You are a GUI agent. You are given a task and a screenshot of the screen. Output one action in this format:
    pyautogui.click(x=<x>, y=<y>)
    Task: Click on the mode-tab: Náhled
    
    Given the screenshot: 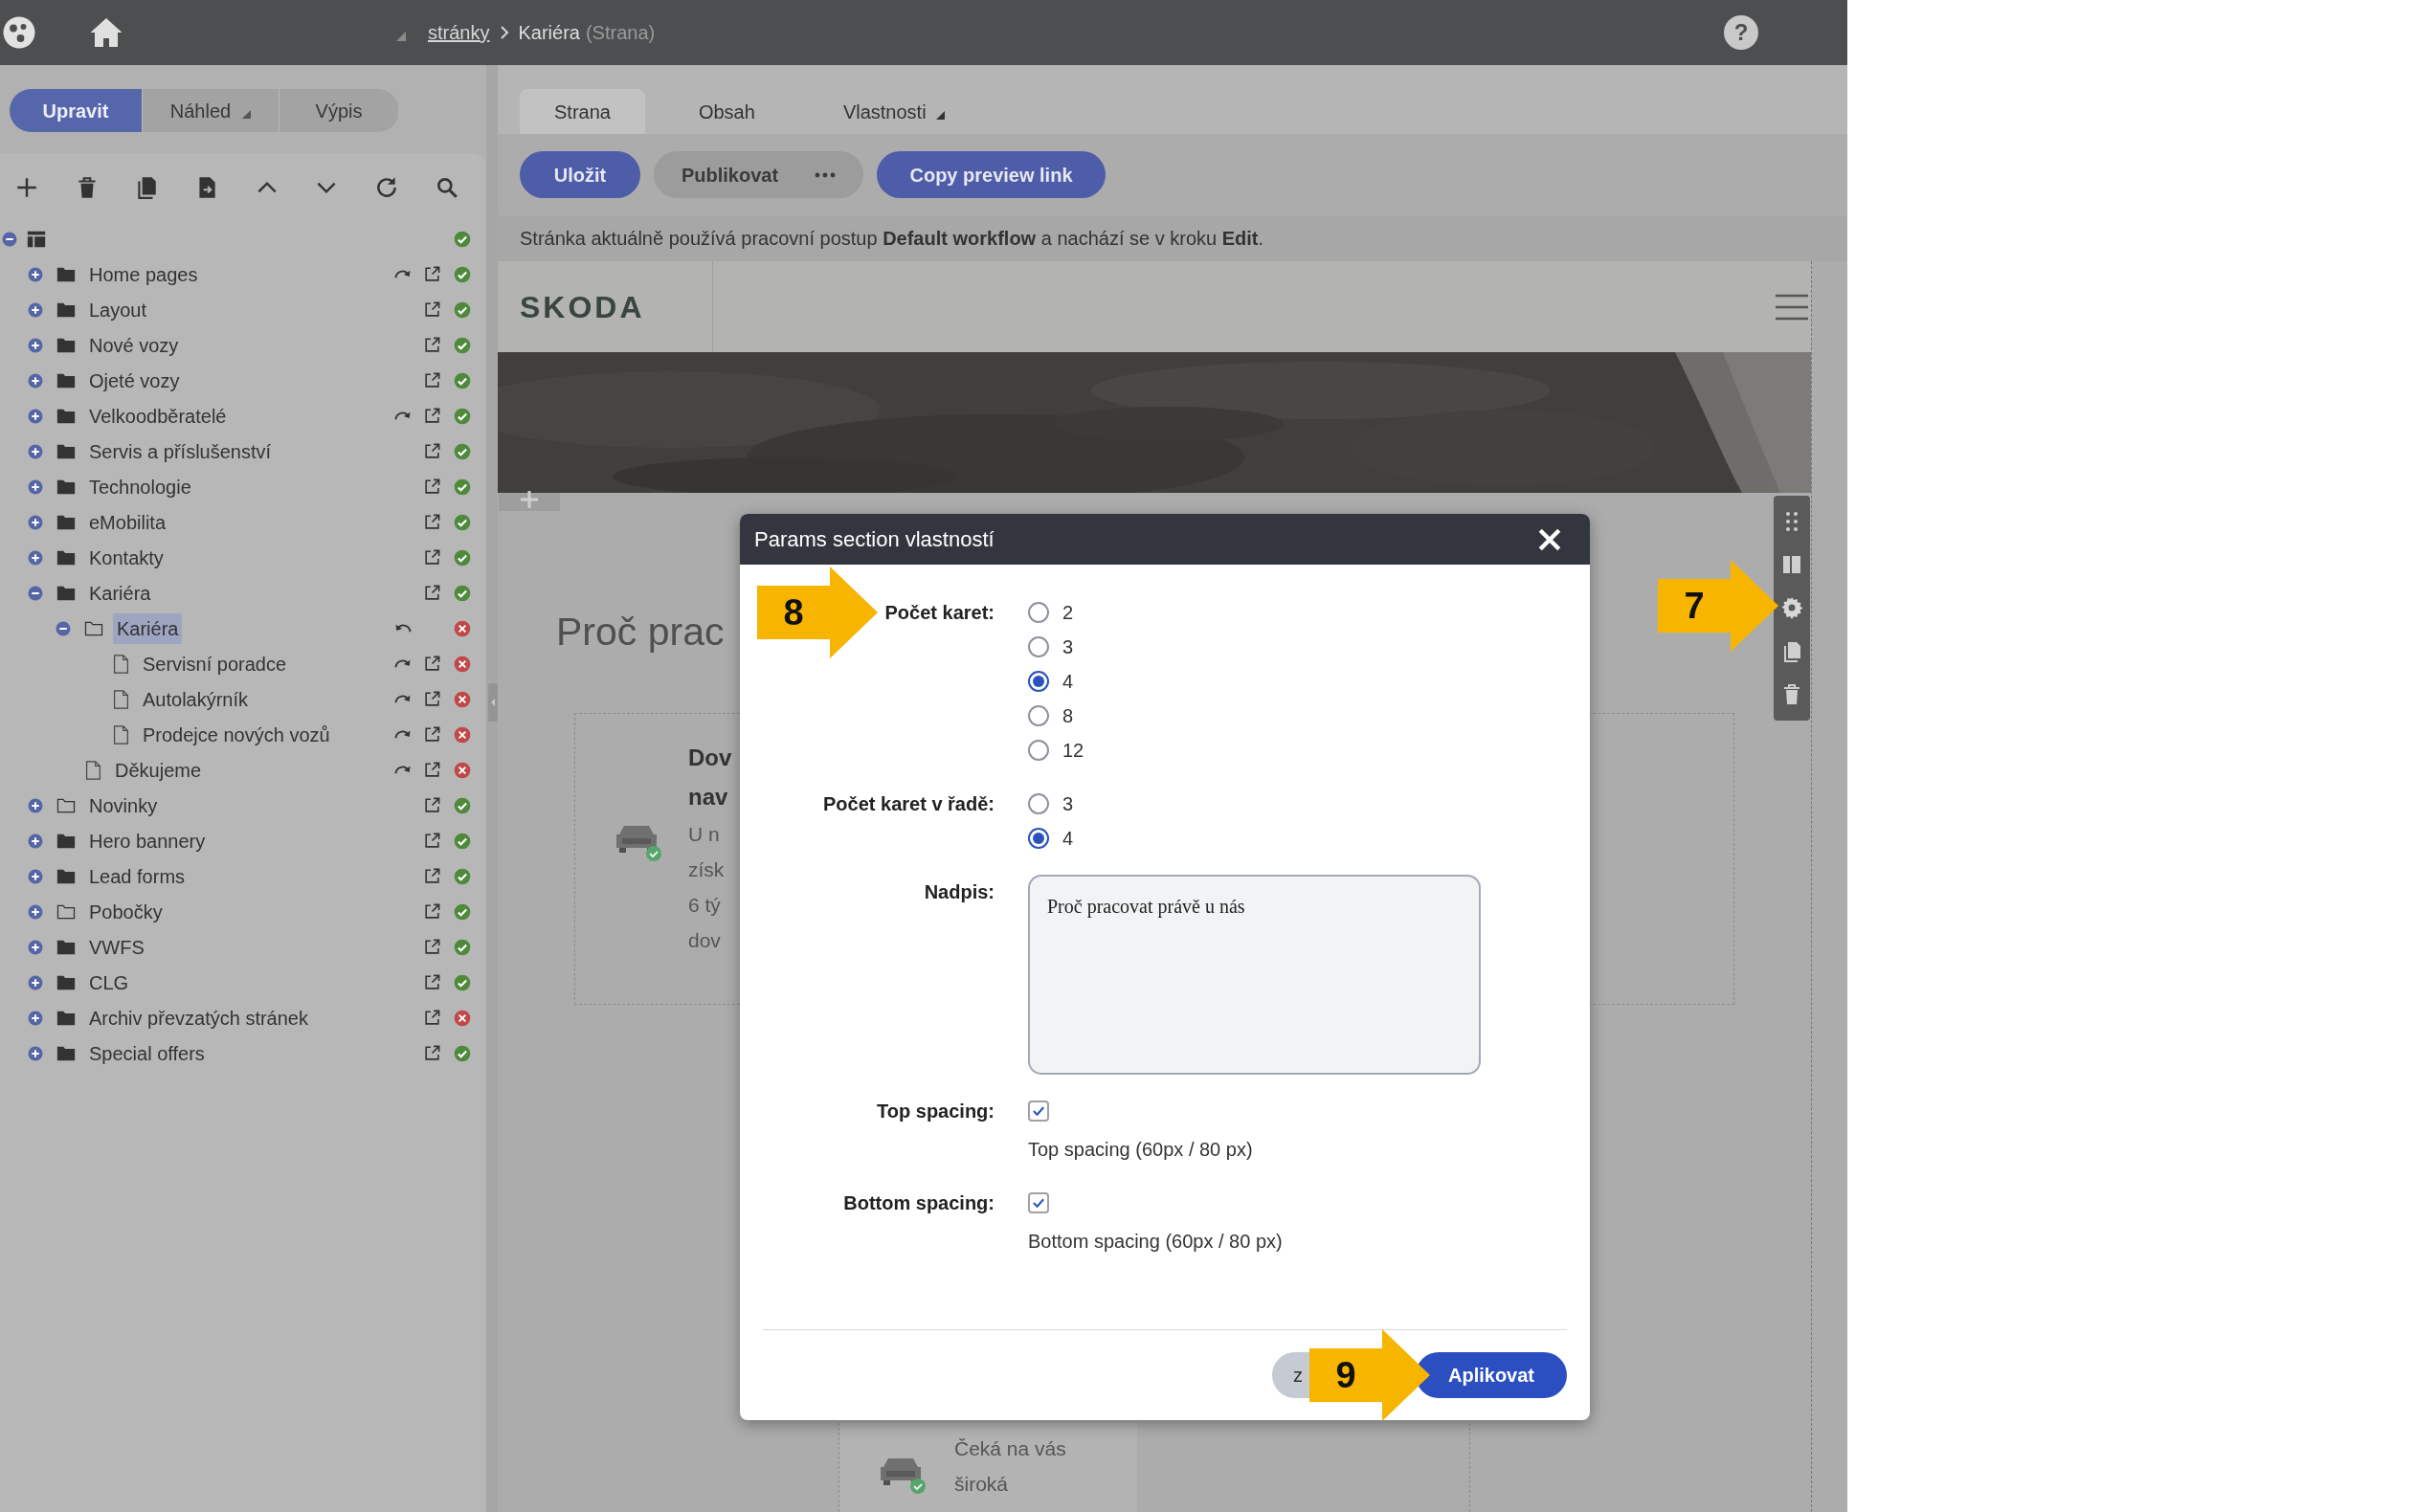 What is the action you would take?
    pyautogui.click(x=211, y=110)
    